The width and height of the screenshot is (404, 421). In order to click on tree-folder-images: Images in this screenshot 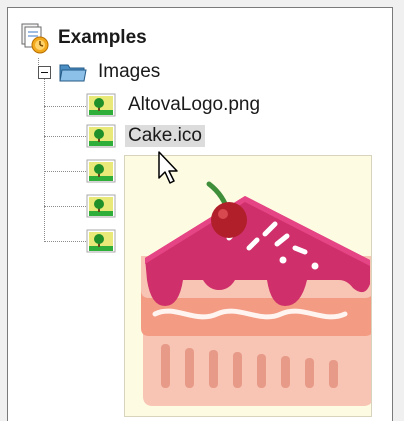, I will do `click(109, 72)`.